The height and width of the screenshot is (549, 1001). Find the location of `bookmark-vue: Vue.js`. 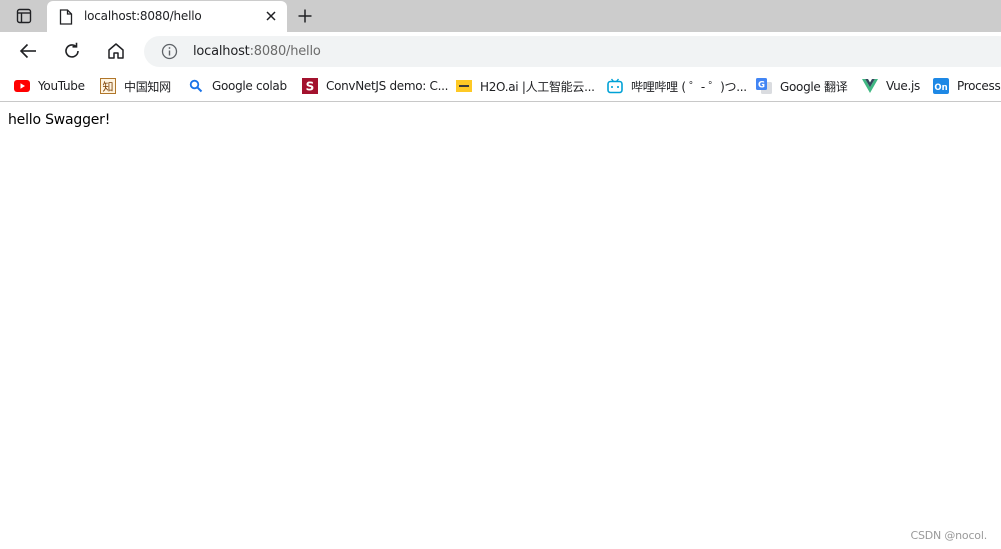

bookmark-vue: Vue.js is located at coordinates (891, 86).